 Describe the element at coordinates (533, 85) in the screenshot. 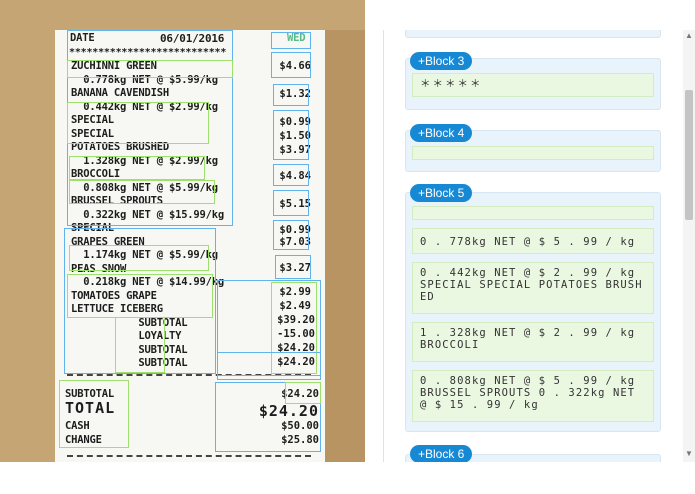

I see `block-3-line: ＊＊＊＊＊` at that location.